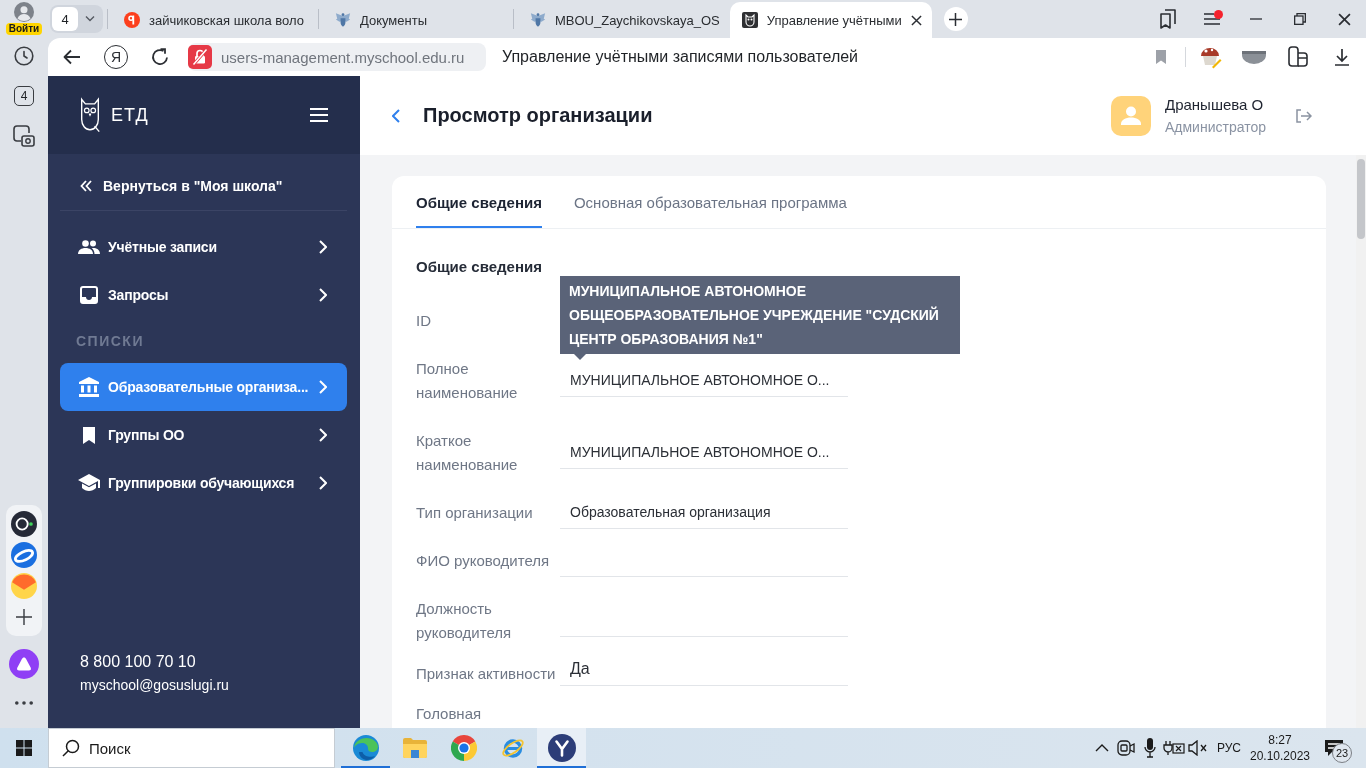 The height and width of the screenshot is (768, 1366). I want to click on input-field: Да, so click(704, 669).